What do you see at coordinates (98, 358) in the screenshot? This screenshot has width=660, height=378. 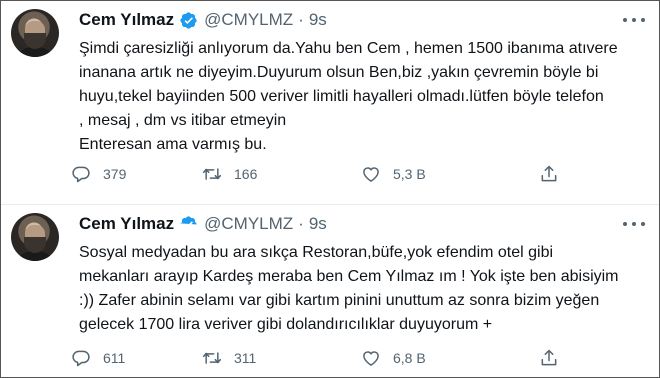 I see `reply-button: 611` at bounding box center [98, 358].